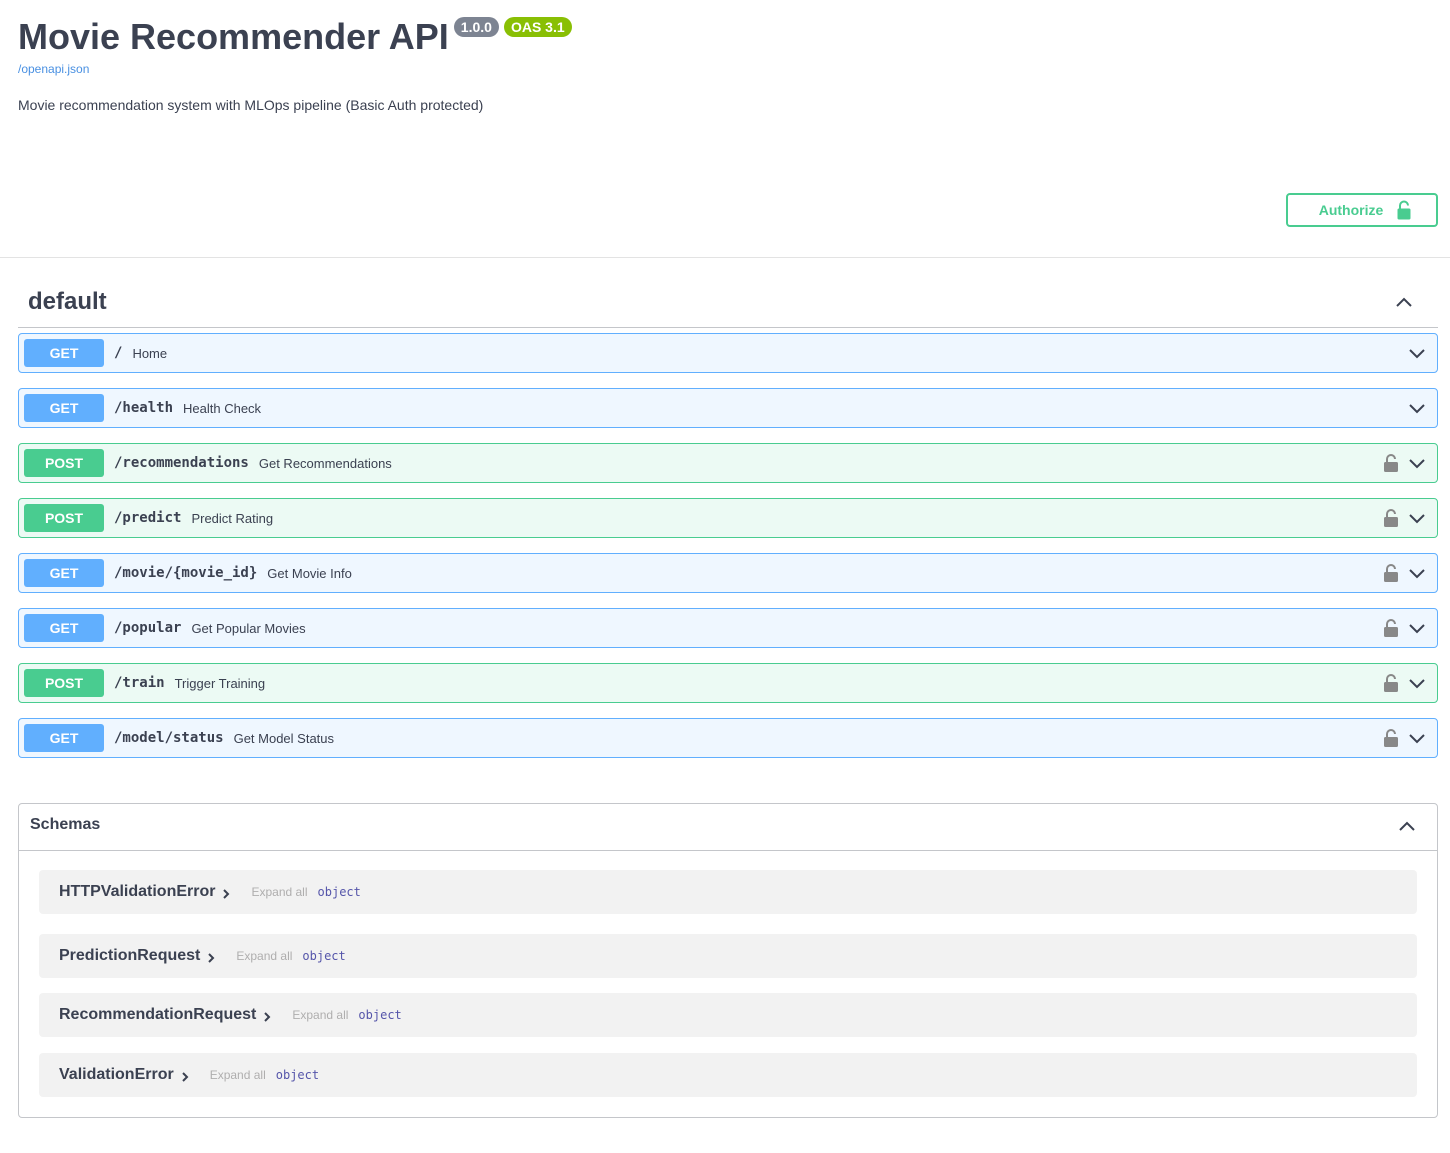 The image size is (1450, 1153). I want to click on operation-summary: Get Model Status, so click(284, 738).